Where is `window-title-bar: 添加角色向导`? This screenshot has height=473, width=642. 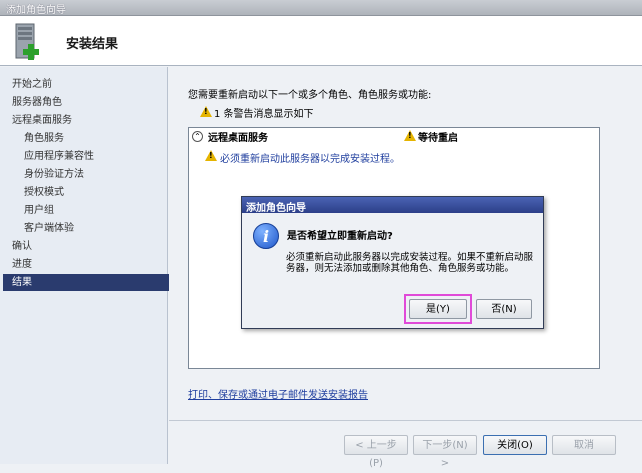
window-title-bar: 添加角色向导 is located at coordinates (321, 8).